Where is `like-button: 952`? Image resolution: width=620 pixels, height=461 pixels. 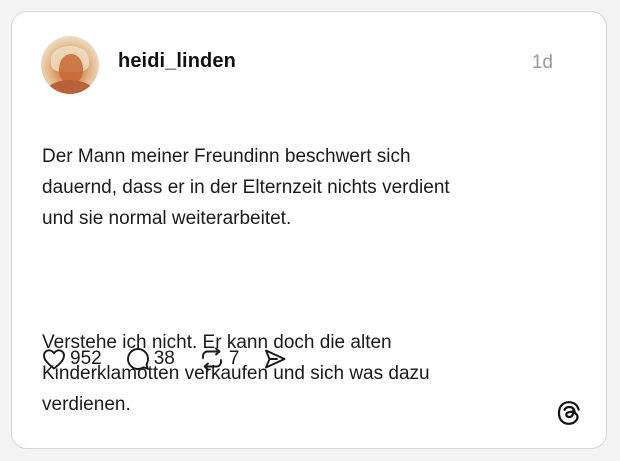
like-button: 952 is located at coordinates (72, 359).